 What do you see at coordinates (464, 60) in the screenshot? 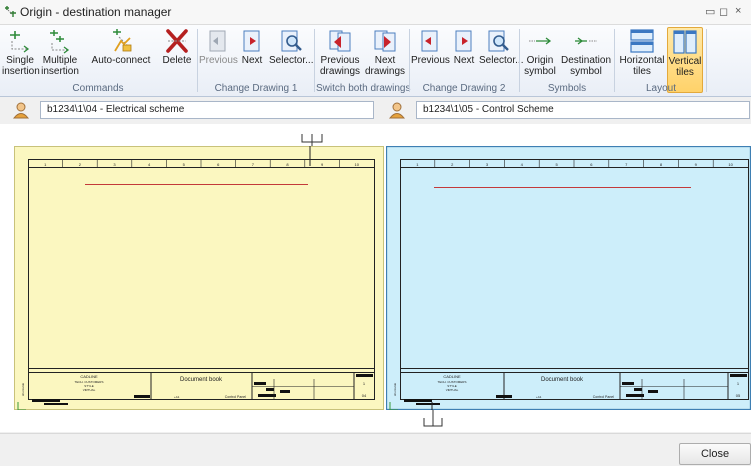
I see `drawing2-next-label: Next` at bounding box center [464, 60].